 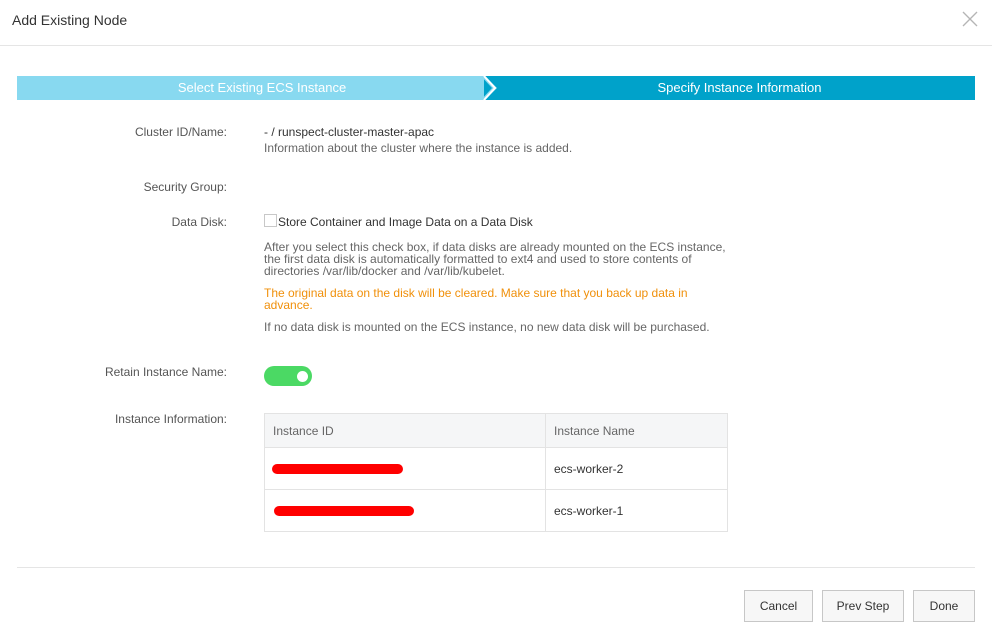 I want to click on cancel-button: Cancel, so click(x=778, y=606).